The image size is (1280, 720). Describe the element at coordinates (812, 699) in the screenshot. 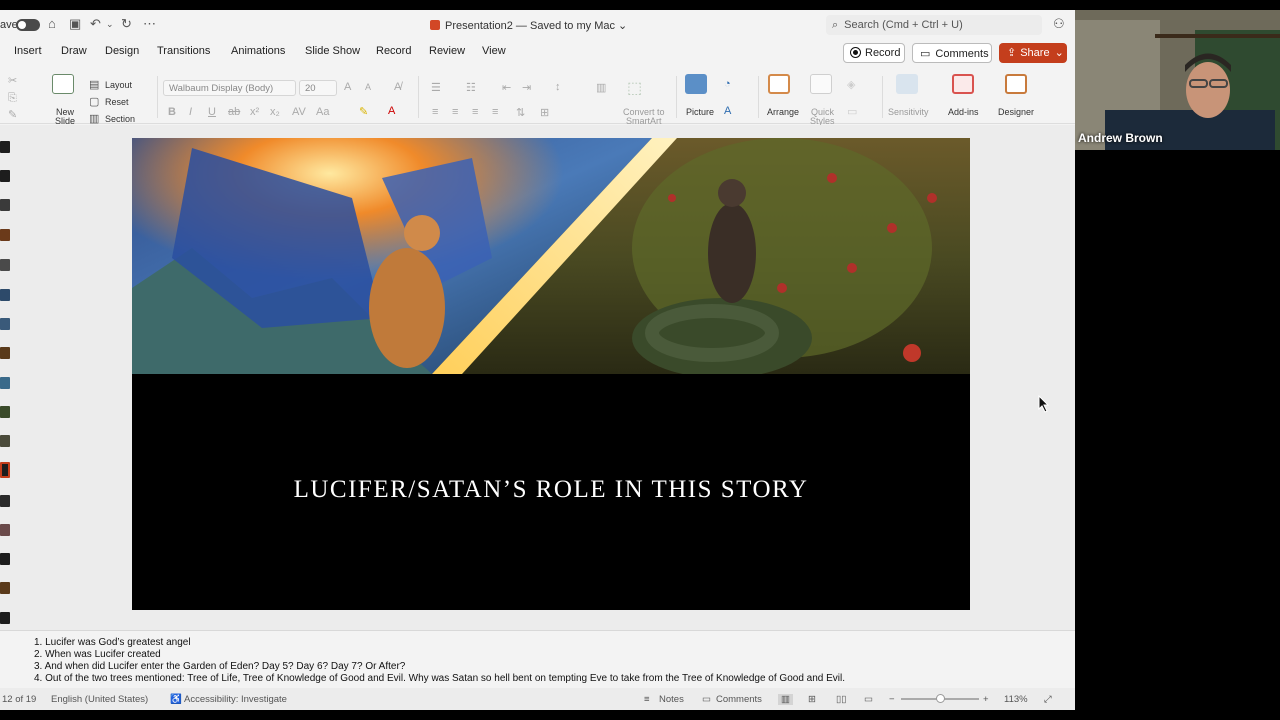

I see `slide-sorter-icon: ⊞` at that location.